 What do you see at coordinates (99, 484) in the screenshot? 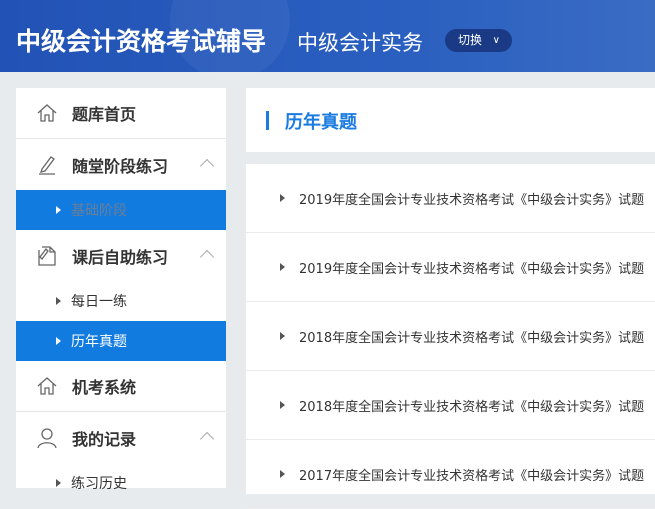
I see `subitem-label: 练习历史` at bounding box center [99, 484].